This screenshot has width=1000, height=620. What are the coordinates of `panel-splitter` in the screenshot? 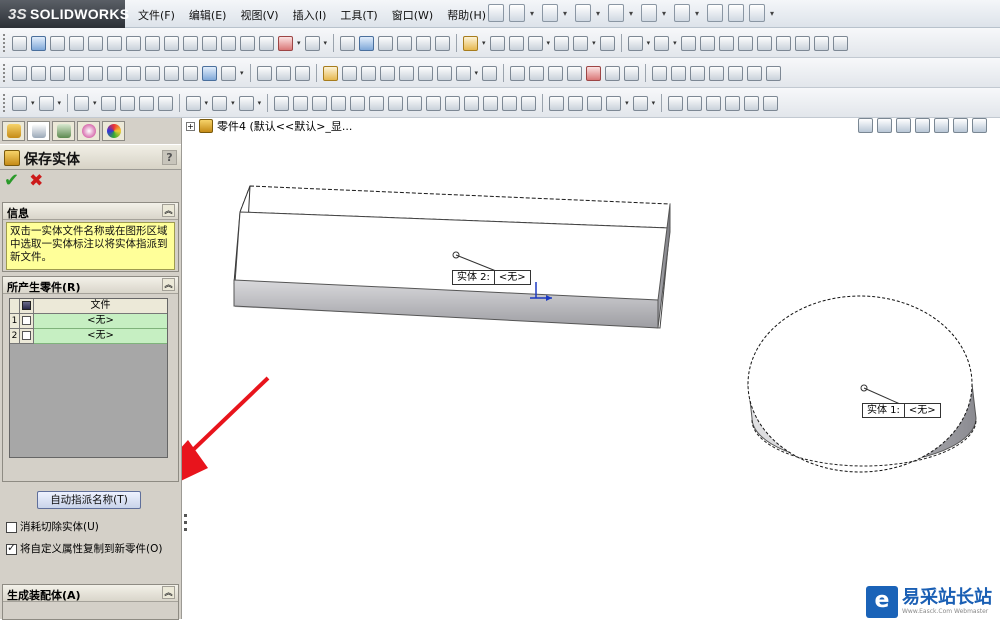 It's located at (186, 529).